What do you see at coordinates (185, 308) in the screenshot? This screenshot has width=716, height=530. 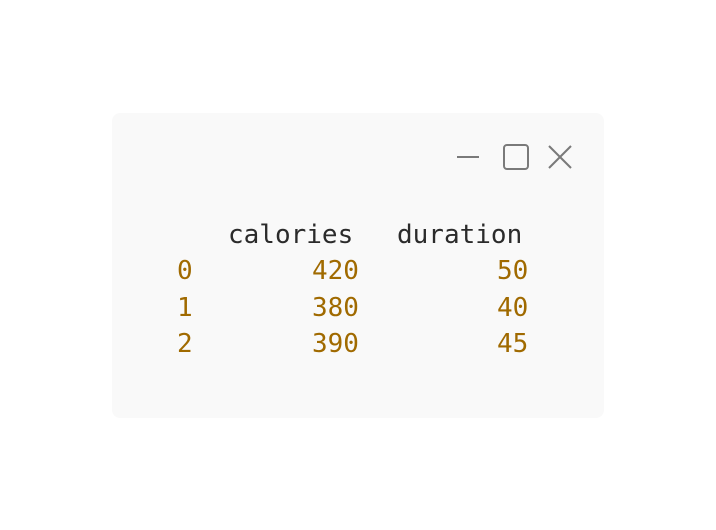 I see `row-index: 1` at bounding box center [185, 308].